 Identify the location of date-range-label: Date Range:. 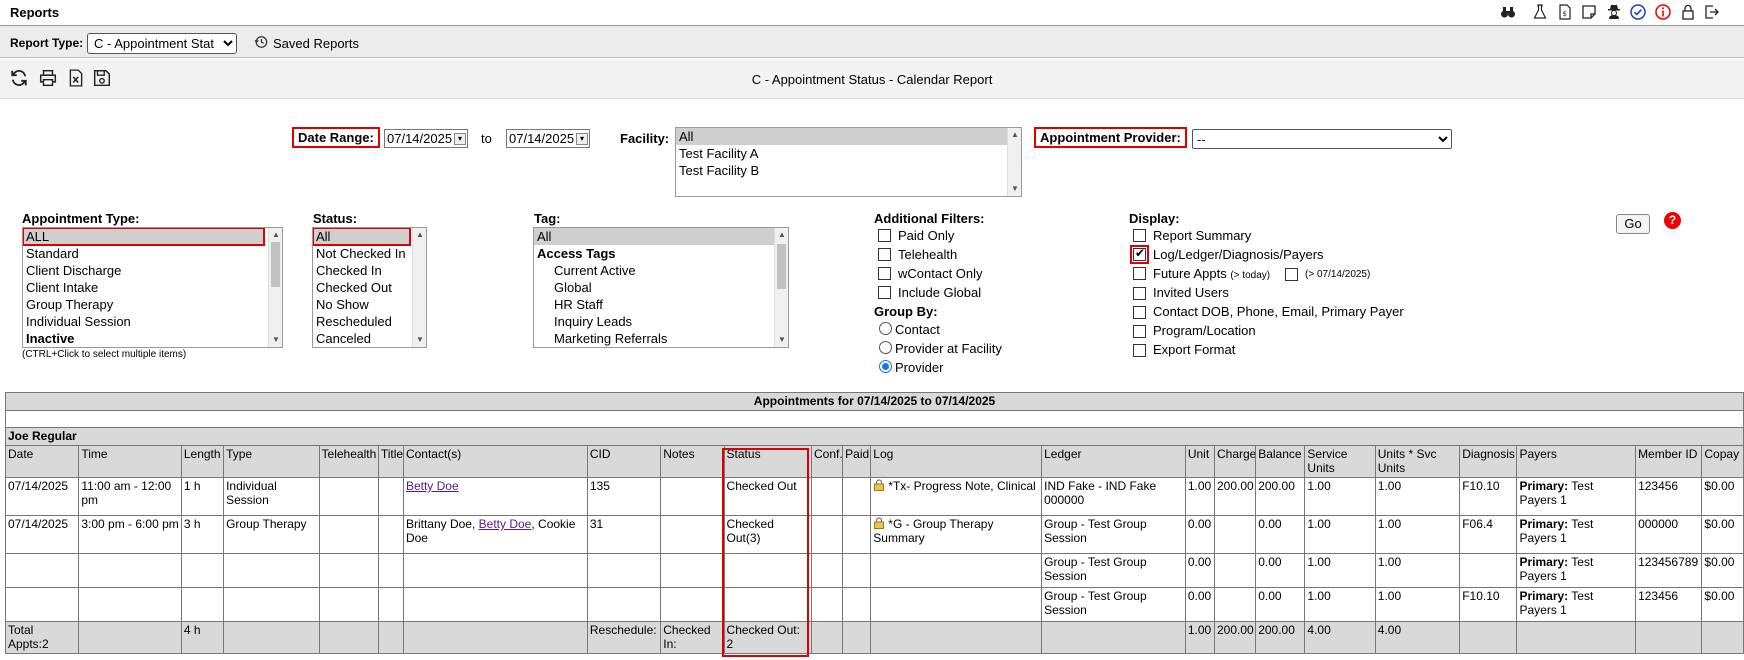
(336, 137).